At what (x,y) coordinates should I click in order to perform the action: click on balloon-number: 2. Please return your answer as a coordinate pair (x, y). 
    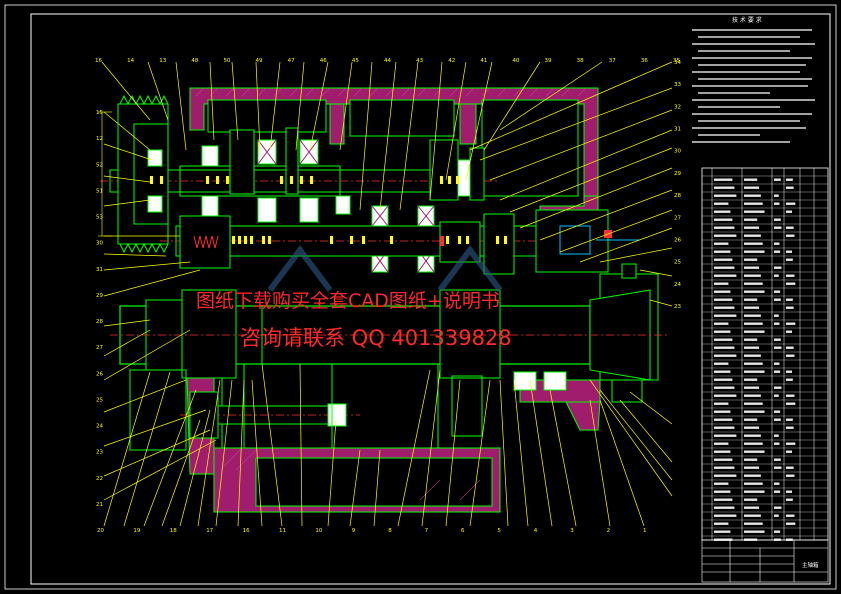
    Looking at the image, I should click on (609, 531).